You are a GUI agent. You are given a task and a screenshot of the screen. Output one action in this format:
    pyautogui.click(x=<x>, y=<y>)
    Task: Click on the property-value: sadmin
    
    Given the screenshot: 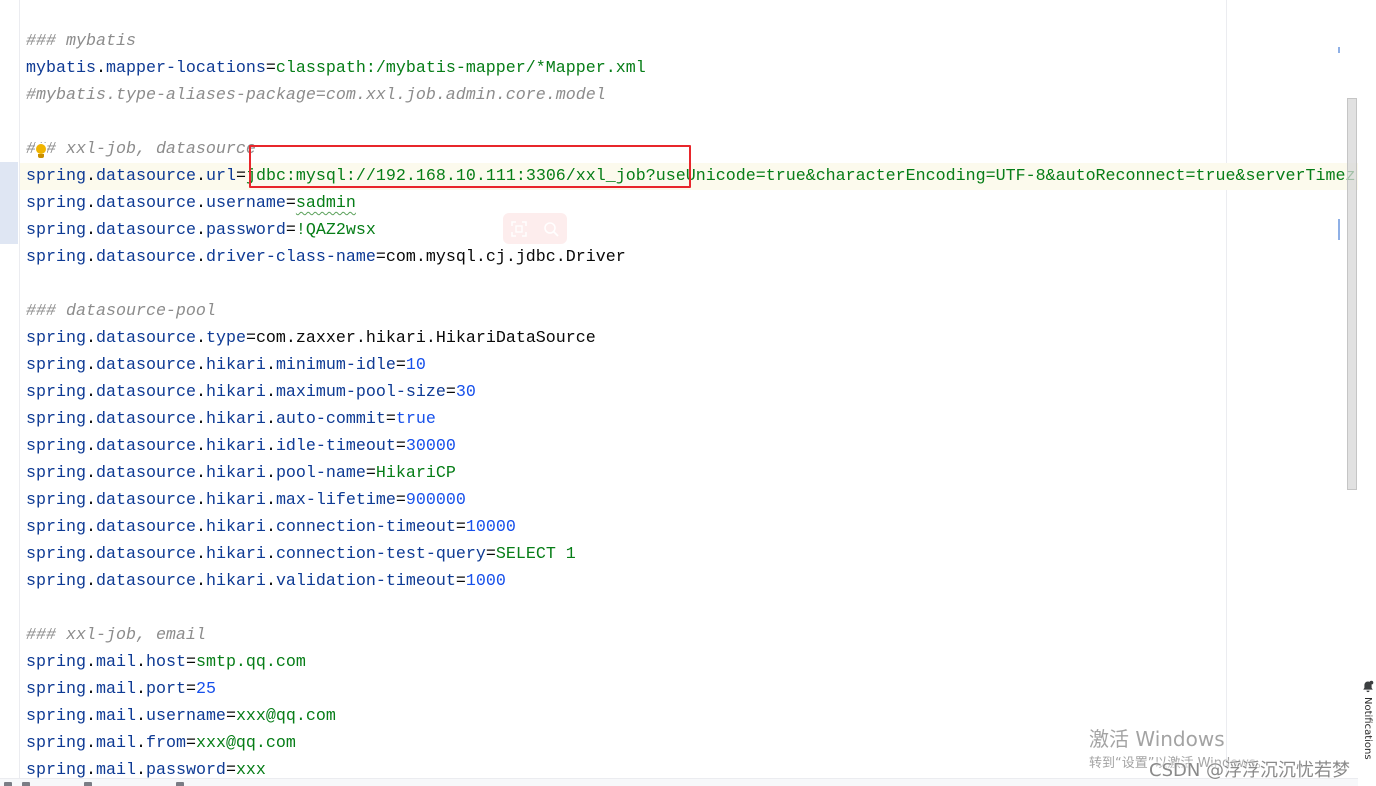 What is the action you would take?
    pyautogui.click(x=325, y=203)
    